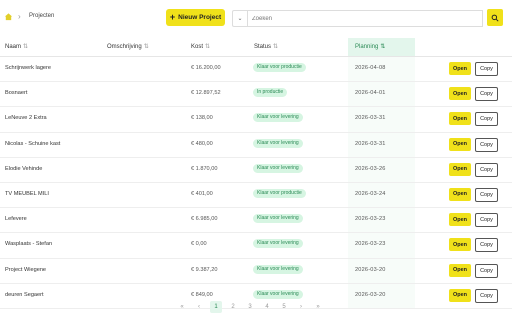 The image size is (512, 319). I want to click on search-button, so click(495, 17).